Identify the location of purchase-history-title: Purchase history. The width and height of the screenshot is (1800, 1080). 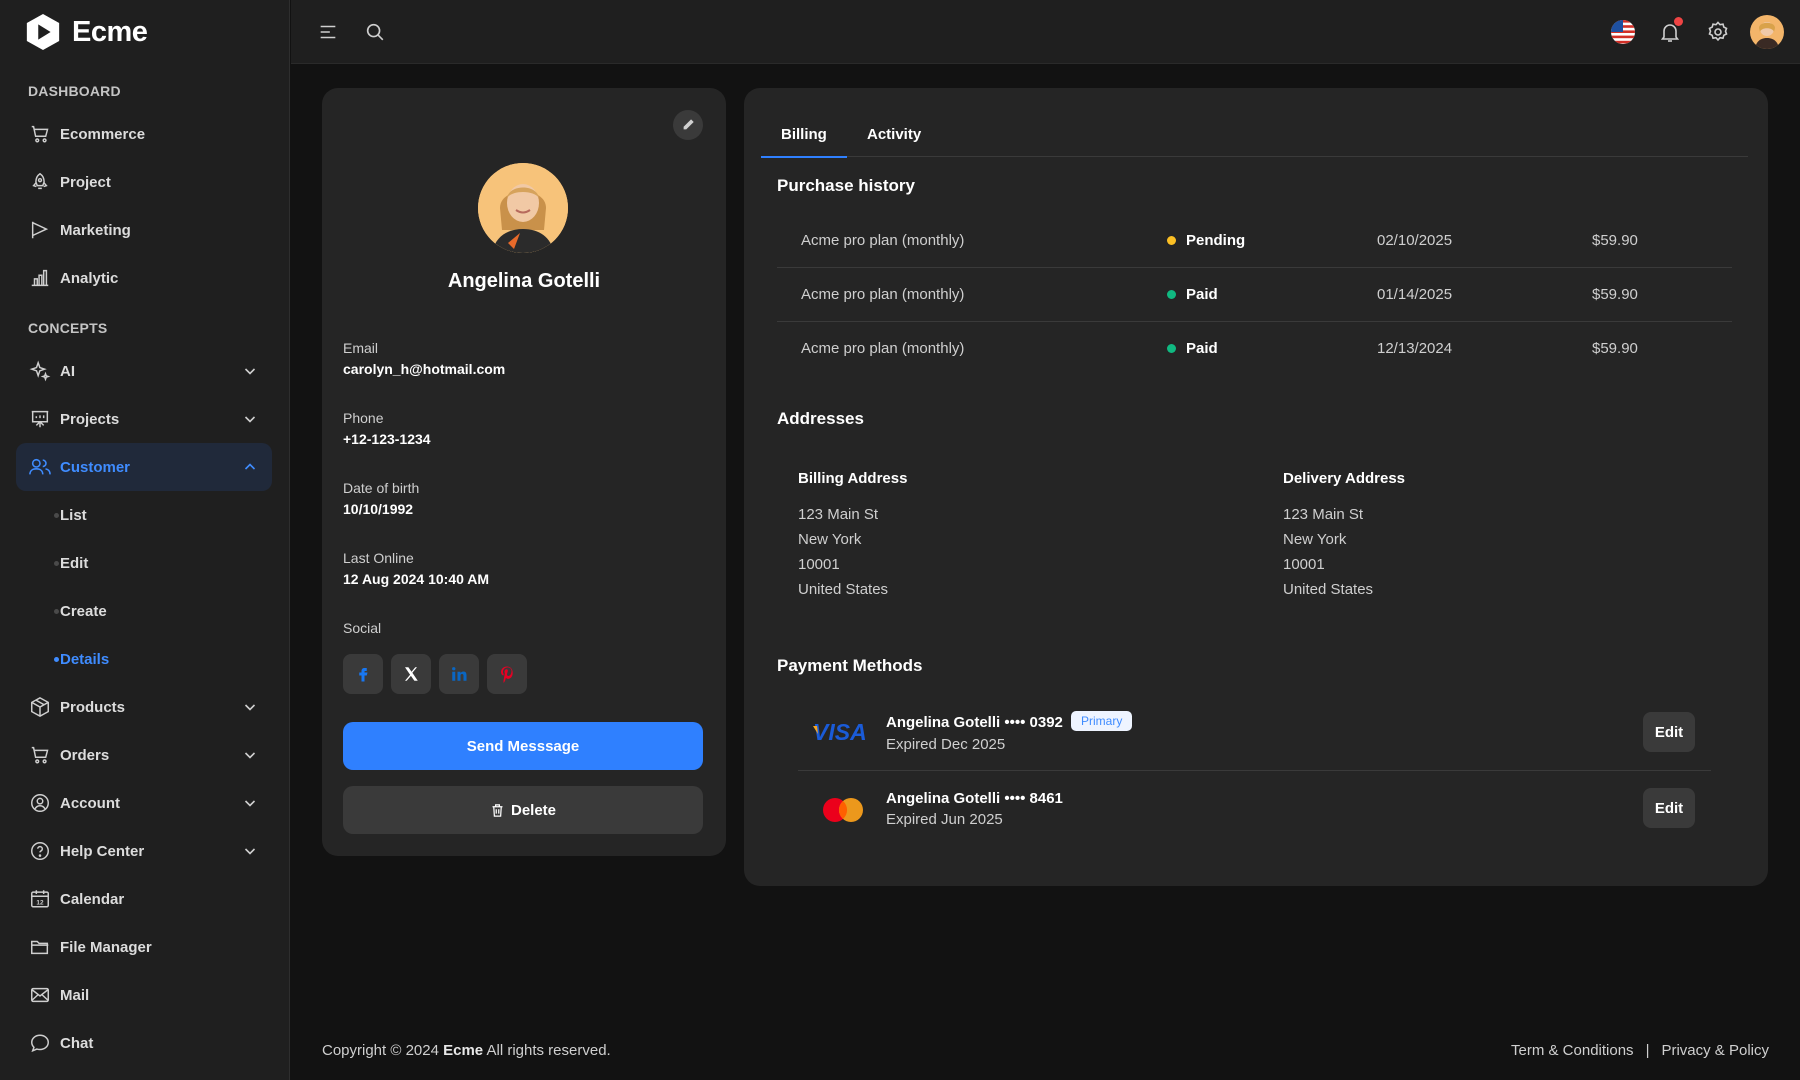
(846, 185).